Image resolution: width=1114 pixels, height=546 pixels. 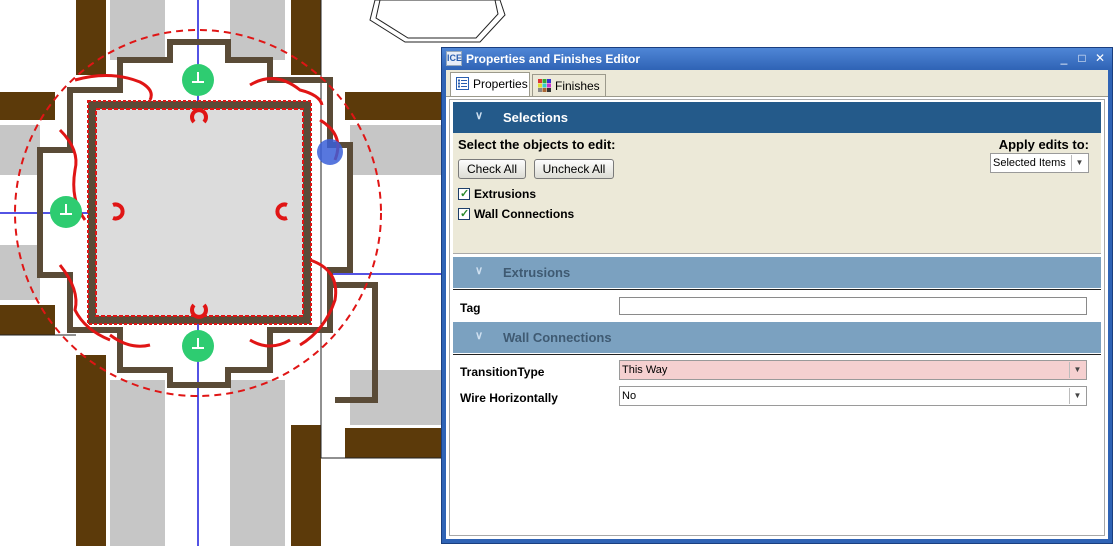 I want to click on properties-list-icon, so click(x=462, y=83).